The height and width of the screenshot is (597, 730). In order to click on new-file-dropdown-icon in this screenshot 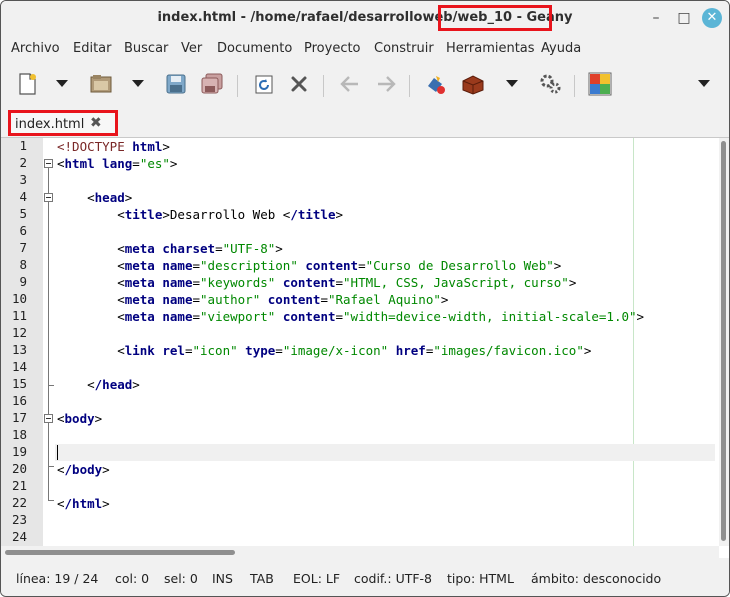, I will do `click(62, 83)`.